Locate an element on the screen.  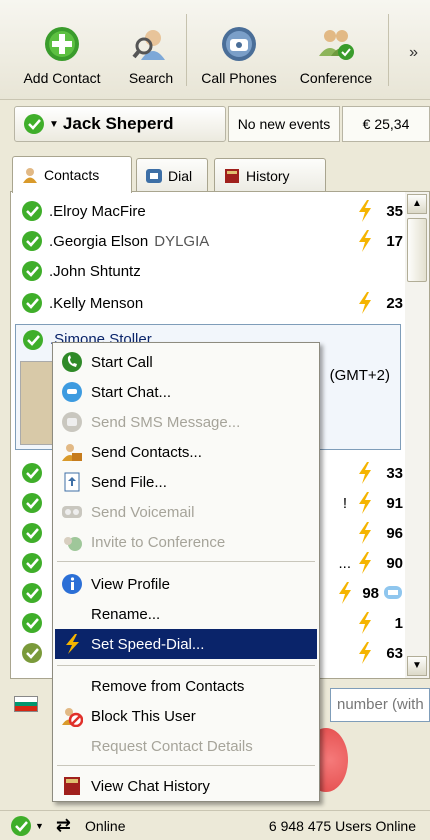
menu-view-profile: View Profile is located at coordinates (186, 584).